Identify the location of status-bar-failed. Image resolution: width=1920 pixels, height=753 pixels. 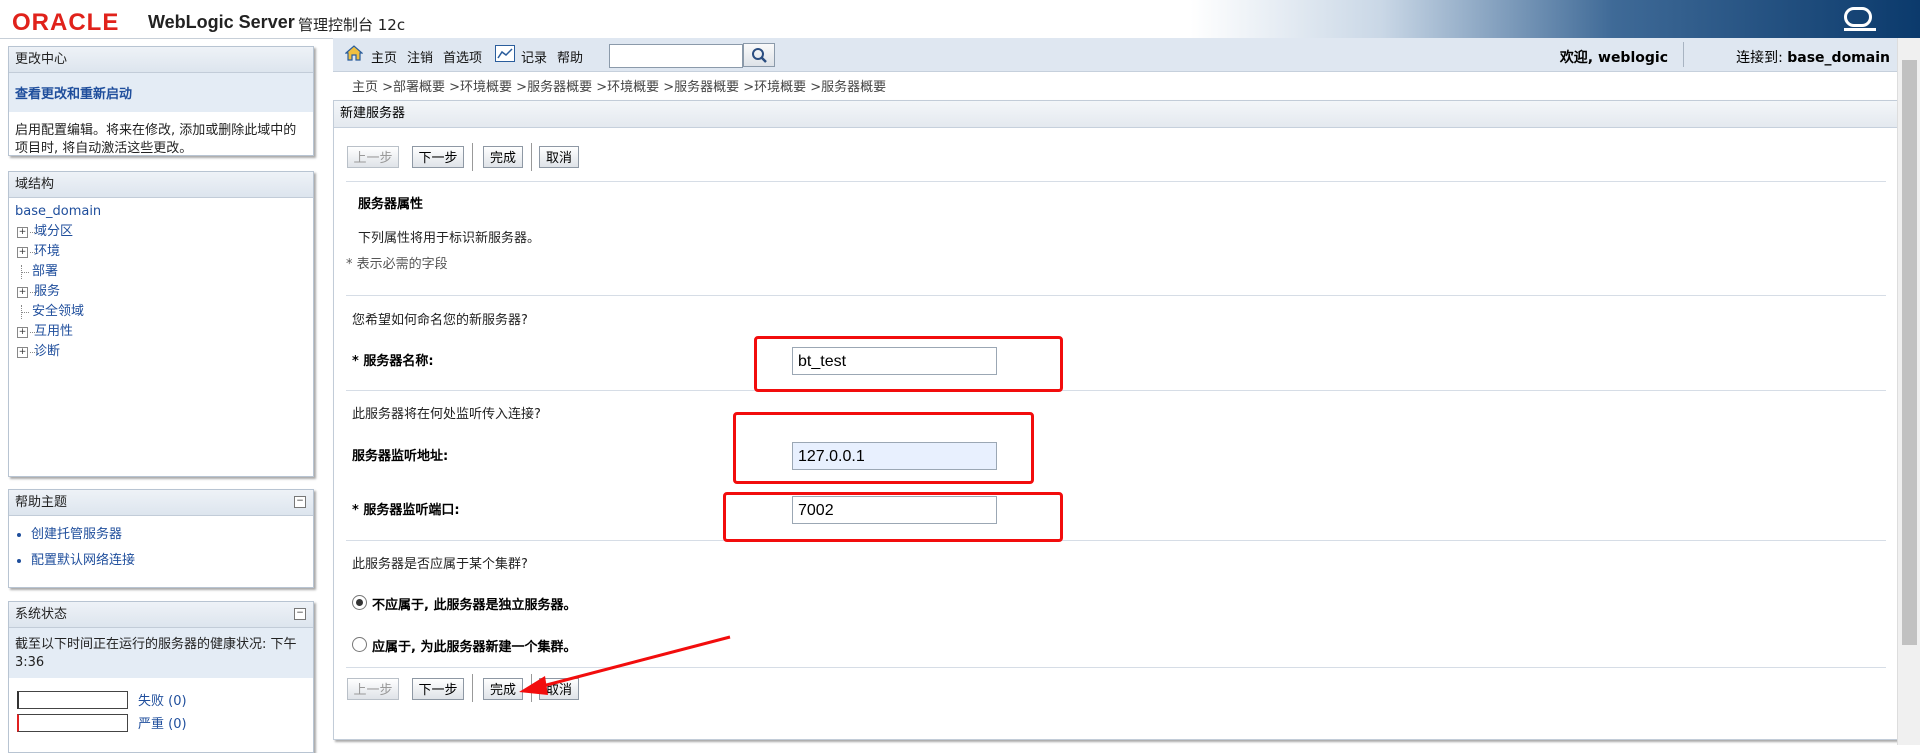
(72, 699).